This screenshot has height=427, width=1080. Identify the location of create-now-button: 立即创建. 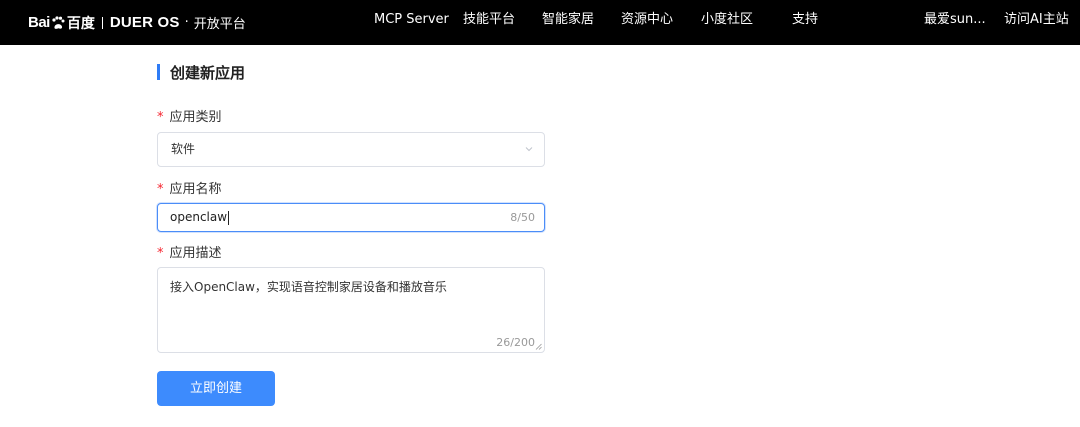
(216, 388).